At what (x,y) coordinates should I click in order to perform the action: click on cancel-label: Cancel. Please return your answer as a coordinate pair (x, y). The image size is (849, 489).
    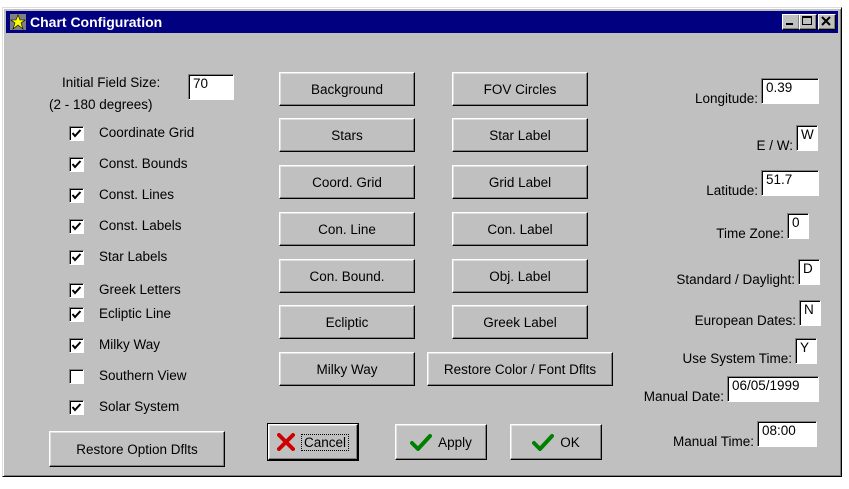
    Looking at the image, I should click on (325, 442).